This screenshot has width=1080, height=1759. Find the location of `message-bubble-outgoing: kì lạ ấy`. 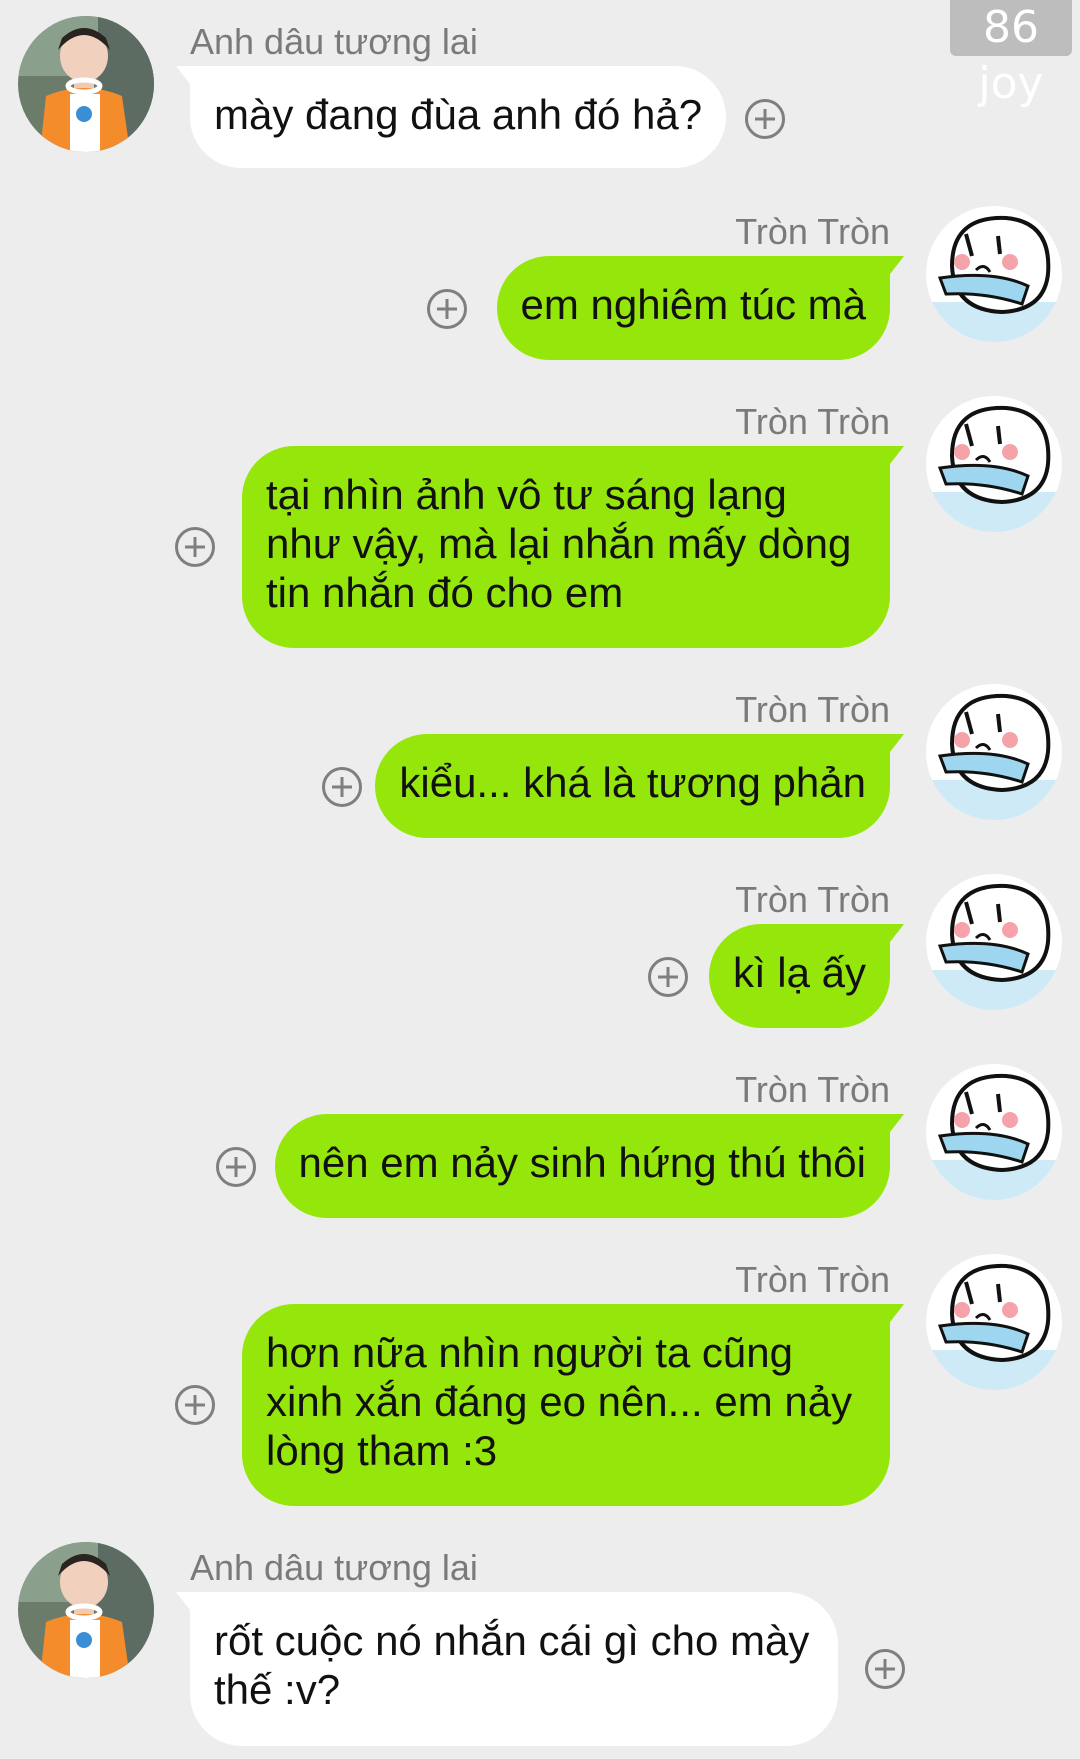

message-bubble-outgoing: kì lạ ấy is located at coordinates (806, 976).